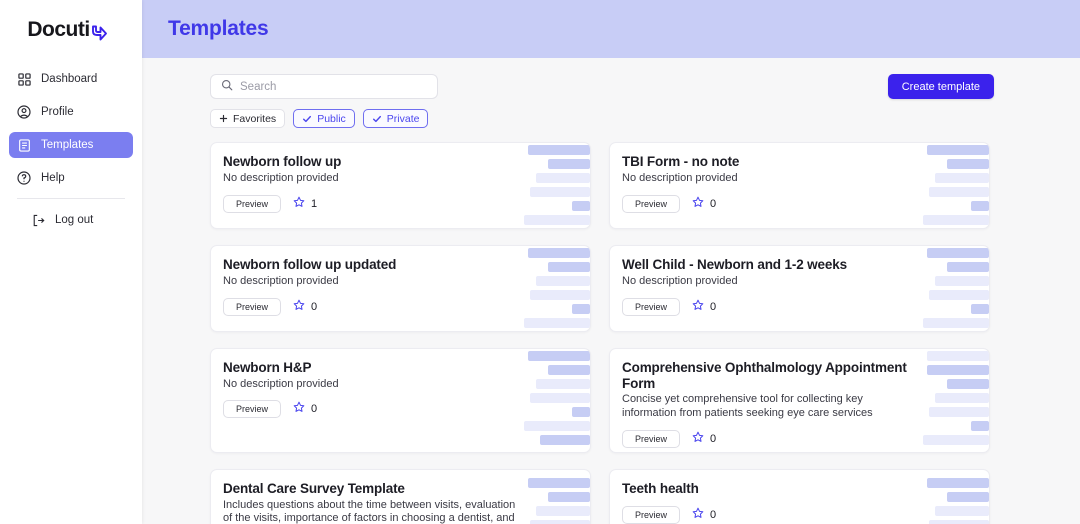  I want to click on favorite-count: 1, so click(314, 204).